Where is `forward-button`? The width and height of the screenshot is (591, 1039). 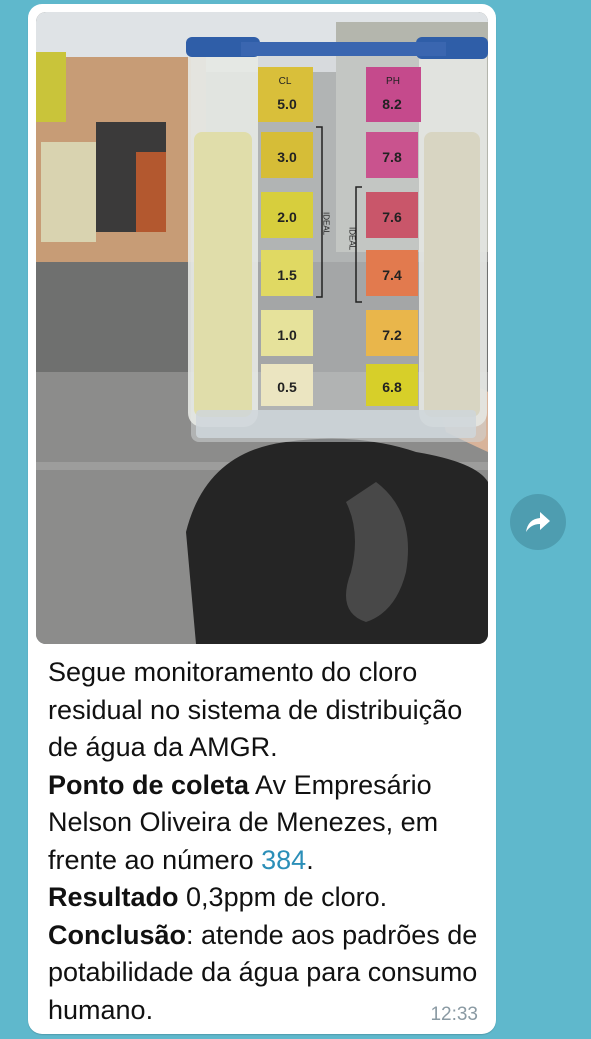 forward-button is located at coordinates (538, 522).